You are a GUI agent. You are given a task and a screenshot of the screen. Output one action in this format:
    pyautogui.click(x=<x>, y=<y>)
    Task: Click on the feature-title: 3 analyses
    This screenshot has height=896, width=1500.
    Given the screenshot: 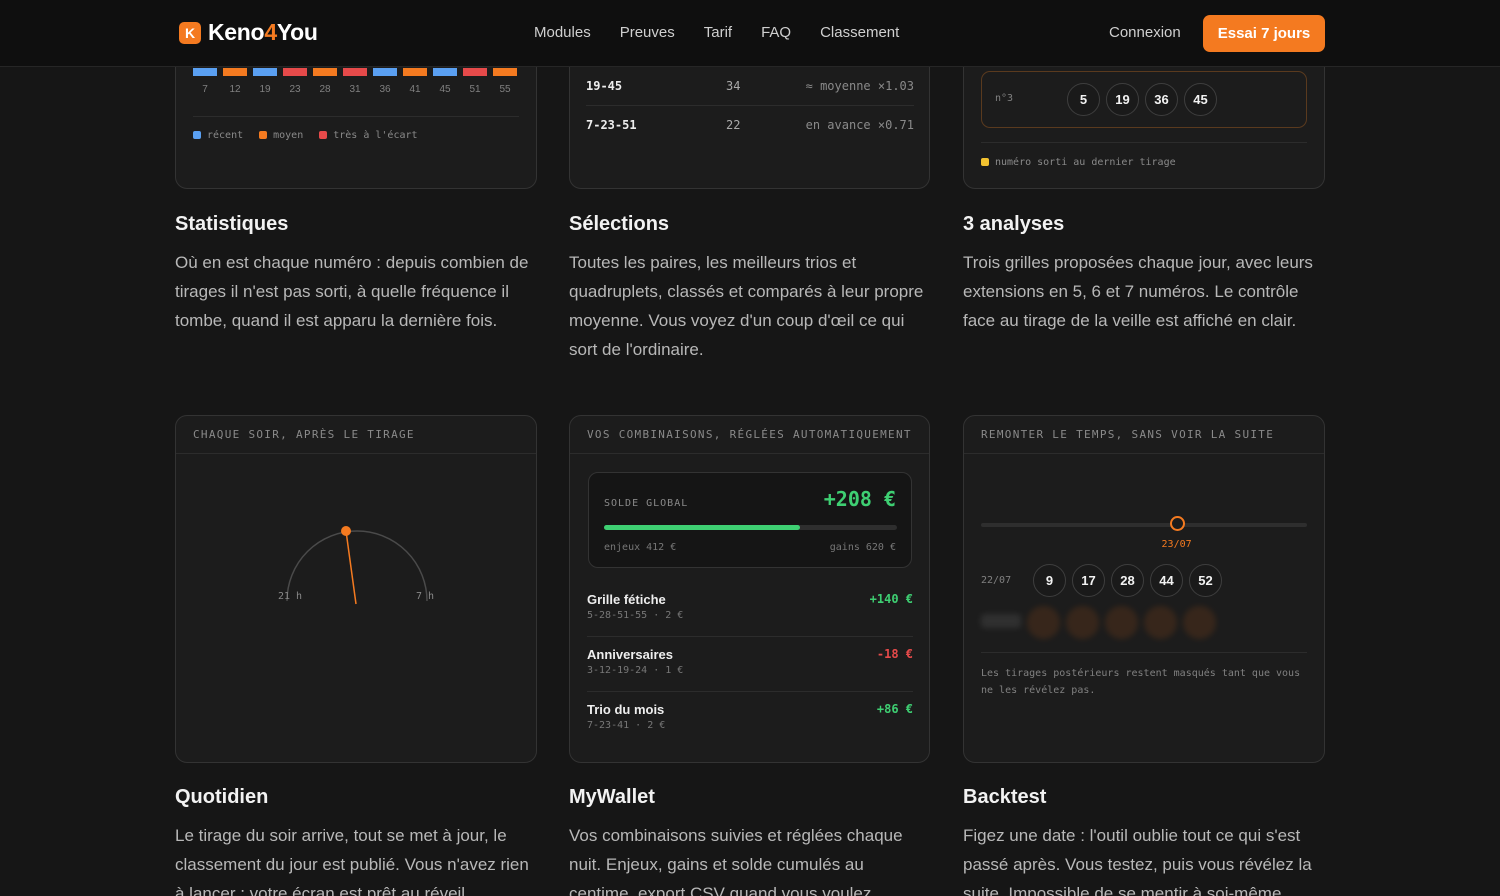 What is the action you would take?
    pyautogui.click(x=1014, y=224)
    